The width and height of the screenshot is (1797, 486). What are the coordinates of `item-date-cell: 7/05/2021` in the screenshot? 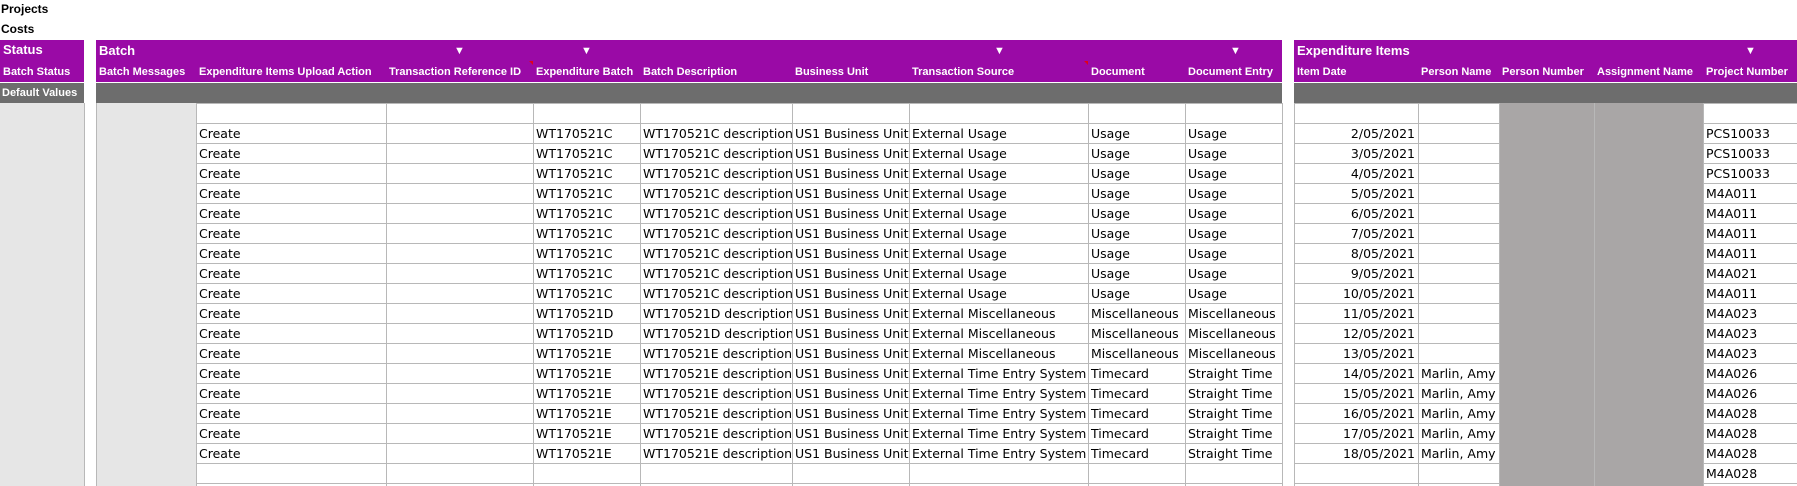 It's located at (1356, 234).